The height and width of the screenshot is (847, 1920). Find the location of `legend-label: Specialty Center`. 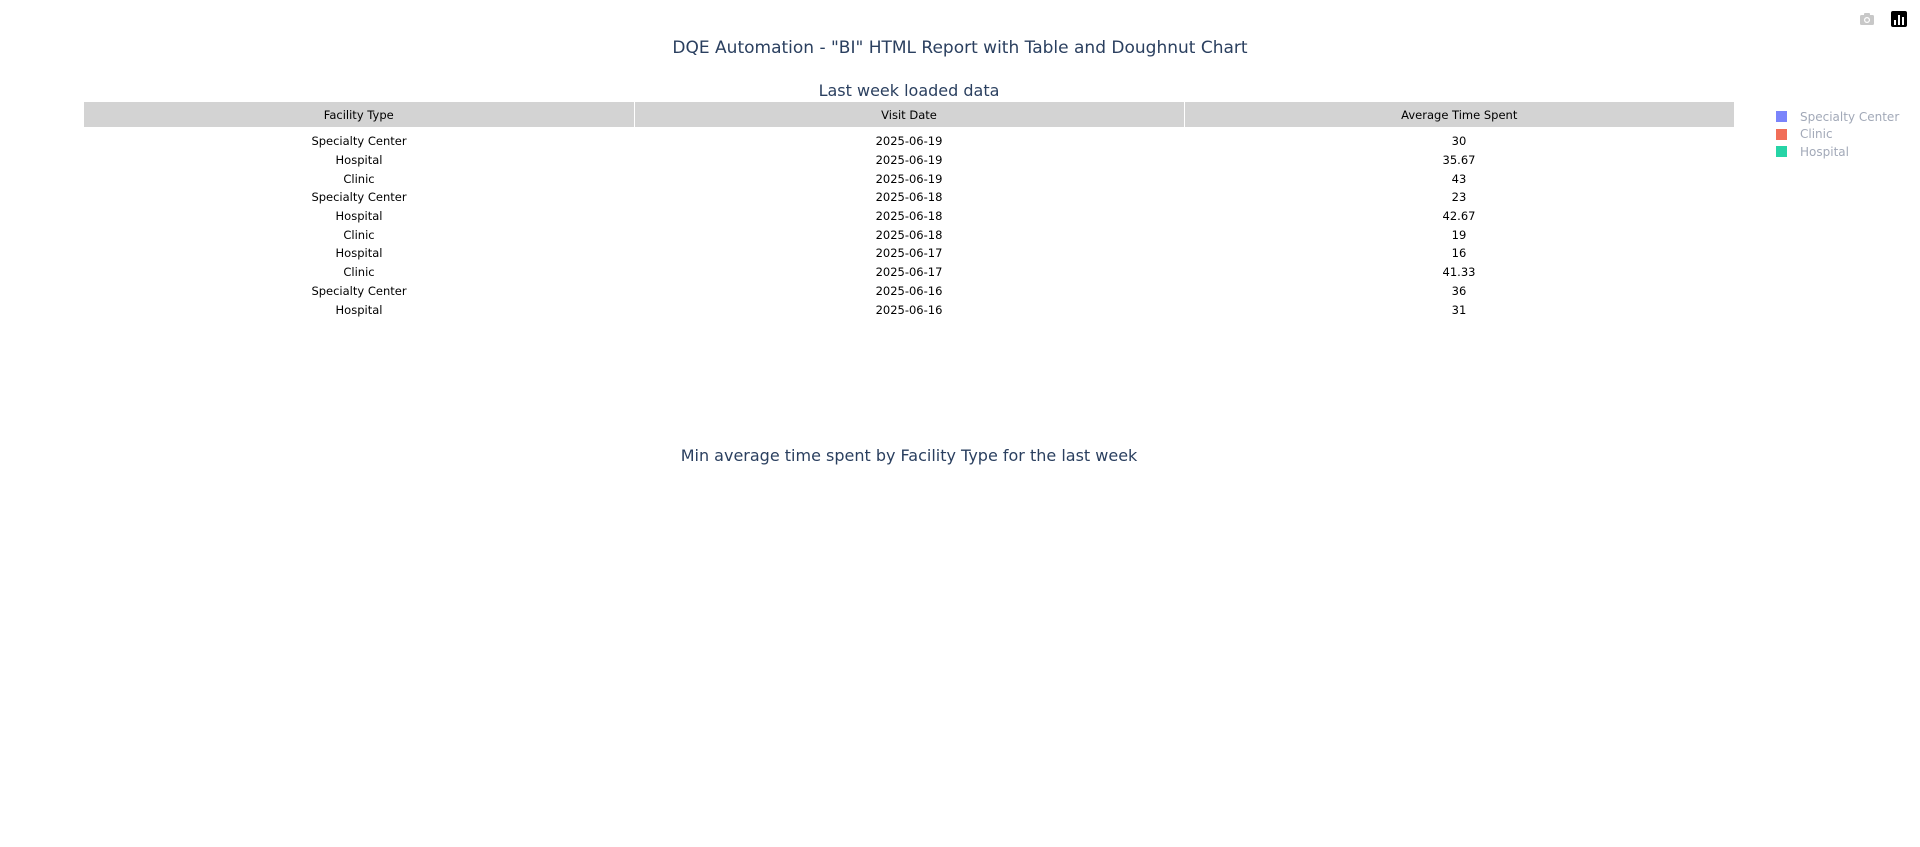

legend-label: Specialty Center is located at coordinates (1850, 116).